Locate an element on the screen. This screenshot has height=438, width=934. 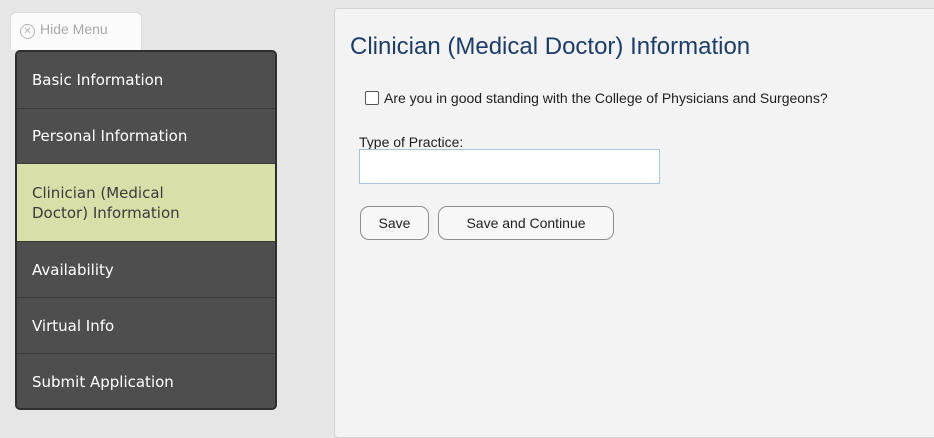
save-and-continue-button: Save and Continue is located at coordinates (526, 223).